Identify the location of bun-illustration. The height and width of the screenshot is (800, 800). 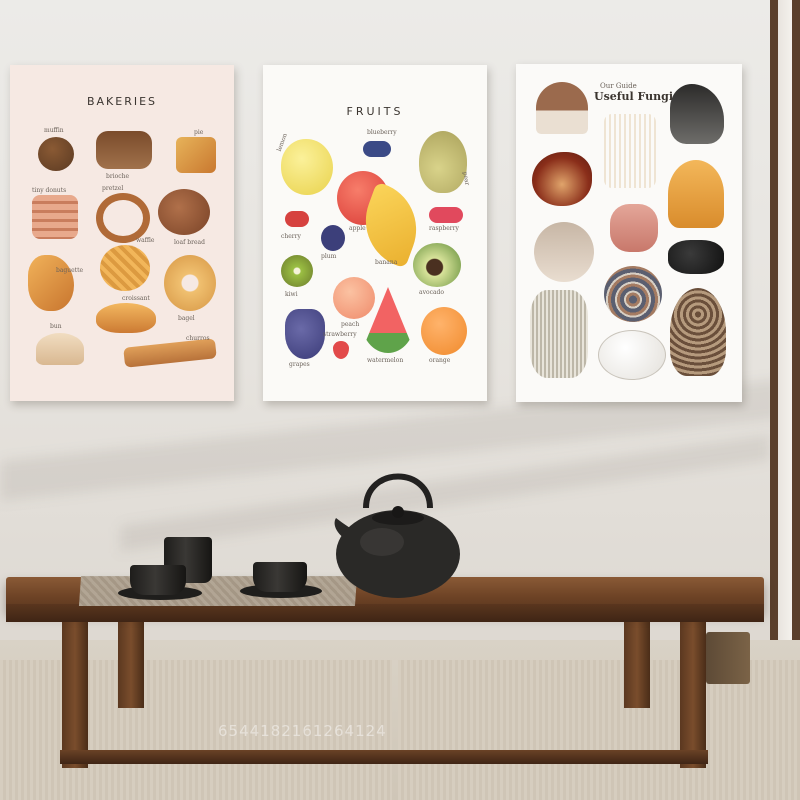
(60, 349).